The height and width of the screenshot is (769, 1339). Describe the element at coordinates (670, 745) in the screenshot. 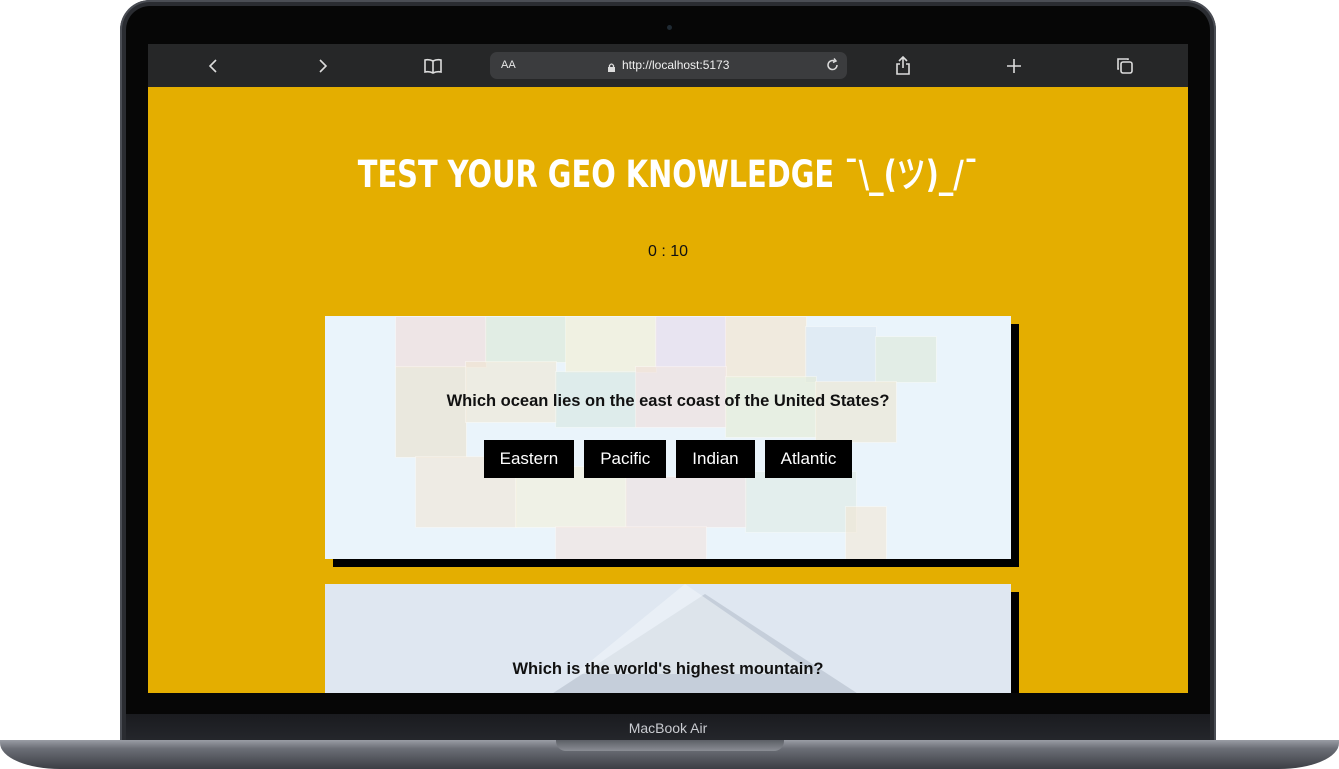

I see `laptop-hinge-notch` at that location.